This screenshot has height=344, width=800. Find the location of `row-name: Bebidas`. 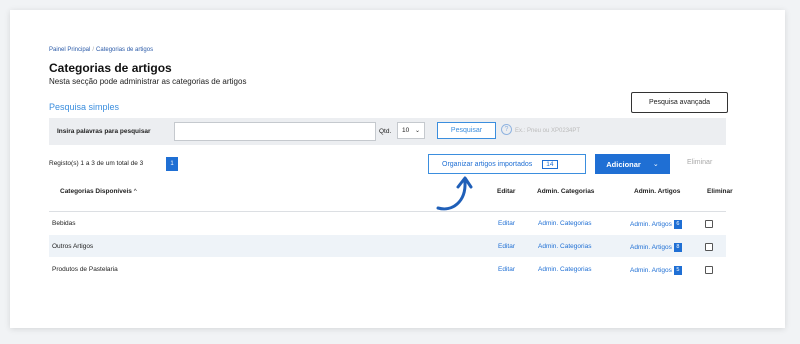

row-name: Bebidas is located at coordinates (64, 223).